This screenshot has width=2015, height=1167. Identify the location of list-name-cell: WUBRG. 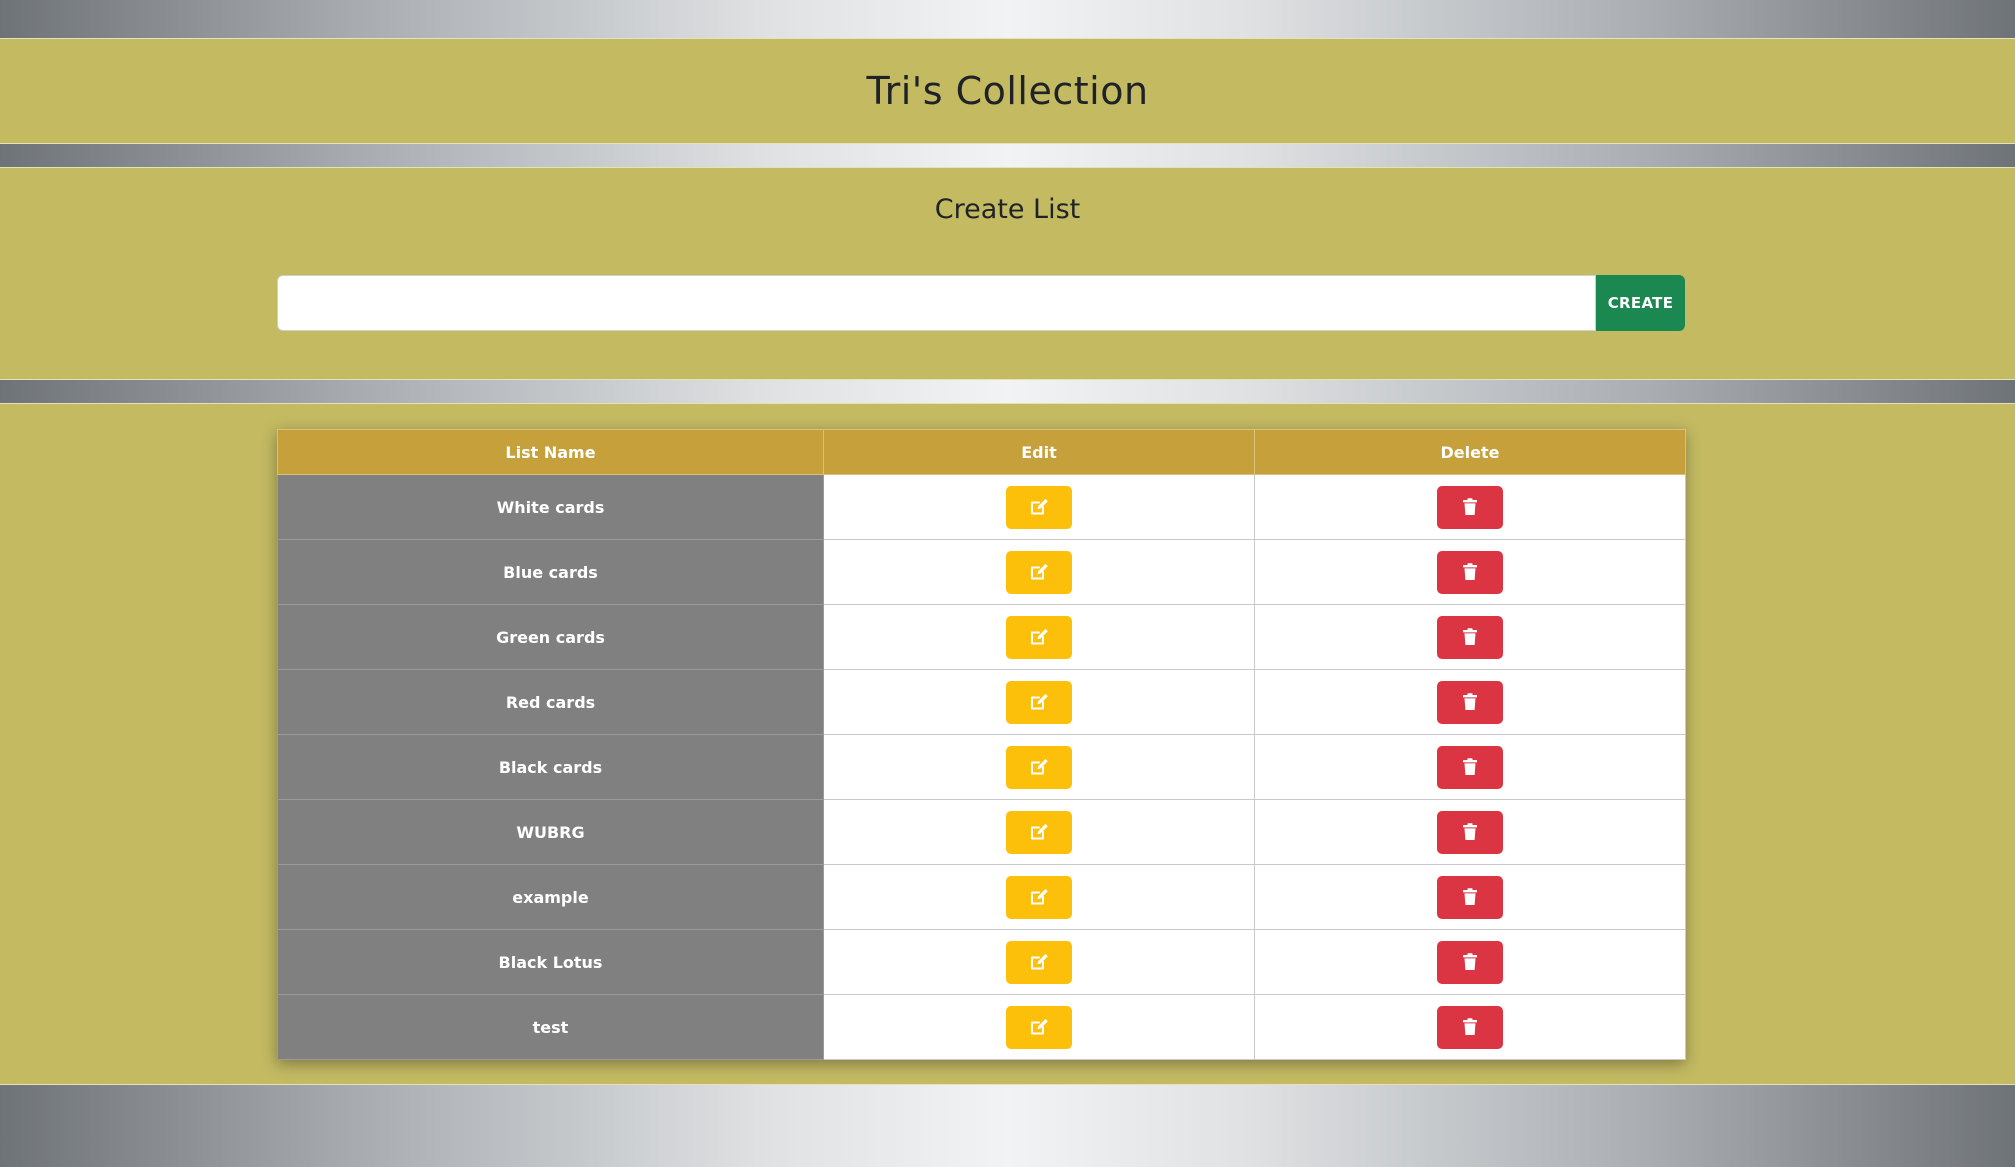
(550, 832).